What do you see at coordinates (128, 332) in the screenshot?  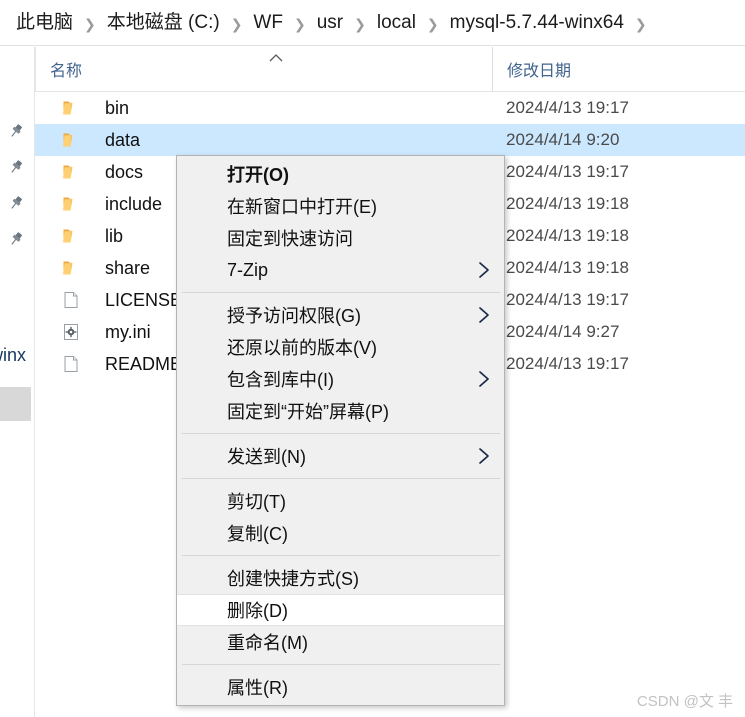 I see `row-name-label: my.ini` at bounding box center [128, 332].